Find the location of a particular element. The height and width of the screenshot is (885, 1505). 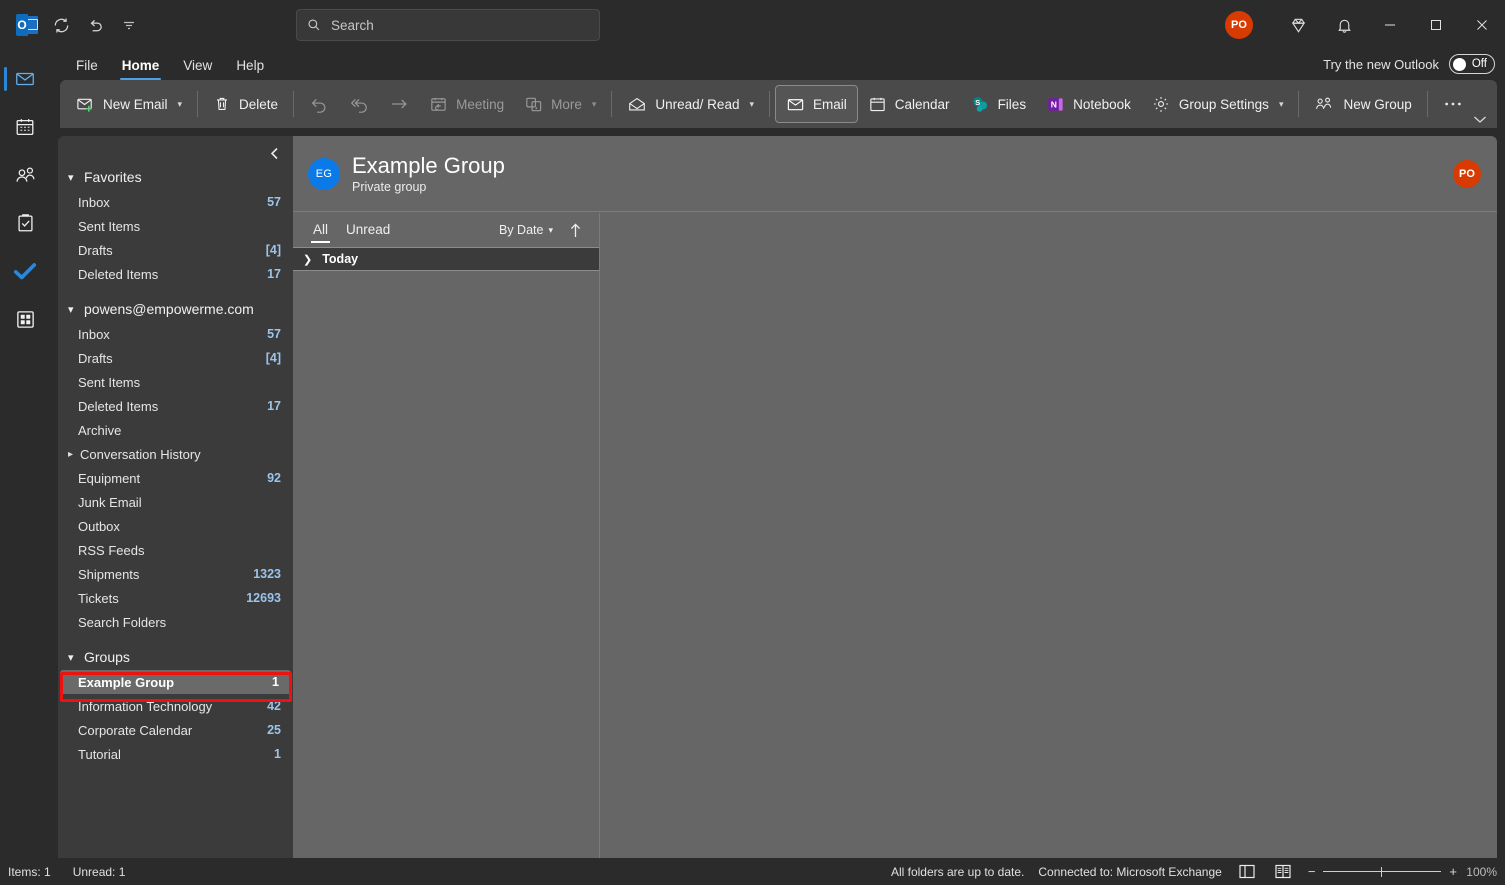

sharepoint-files-icon: S is located at coordinates (980, 104).